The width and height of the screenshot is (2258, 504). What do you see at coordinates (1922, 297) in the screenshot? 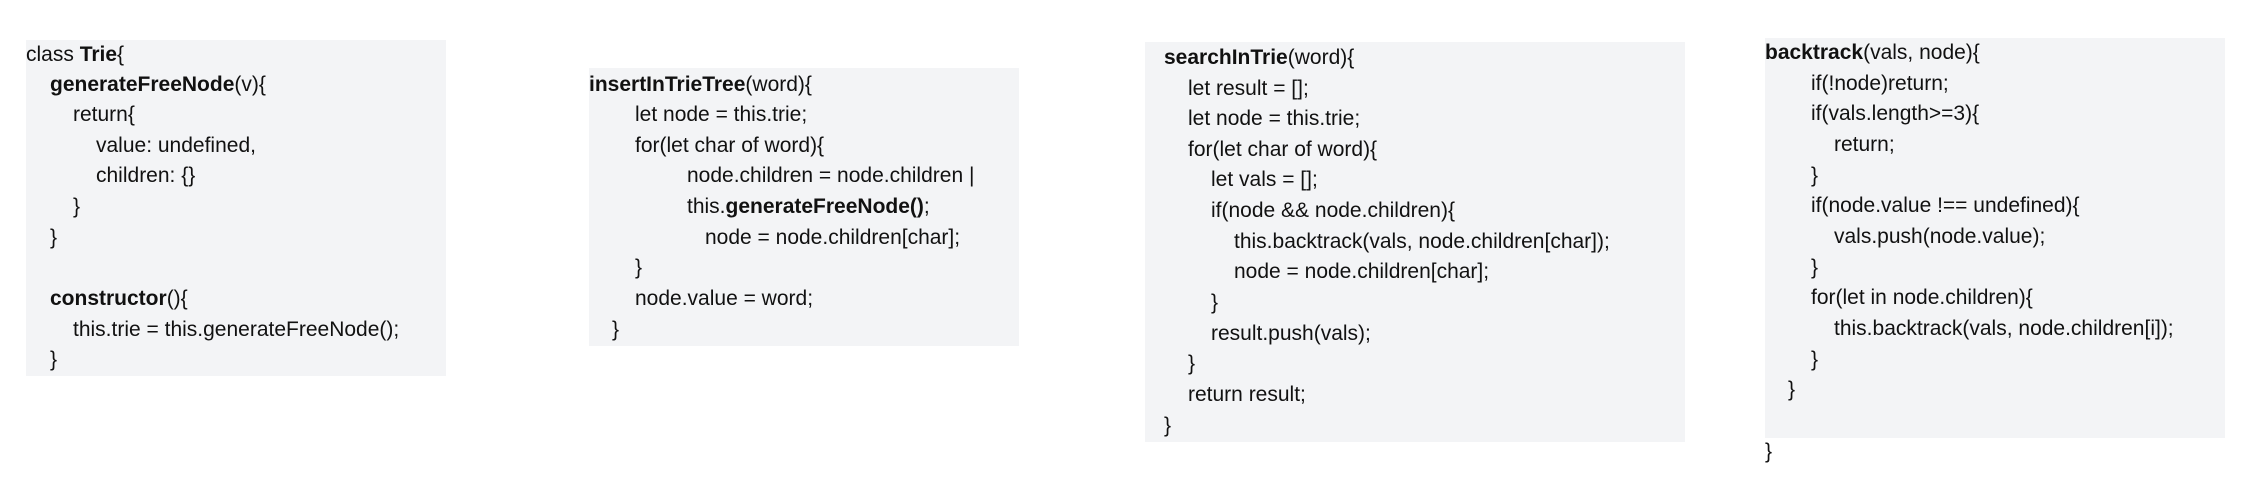
I see `code-line: for(let in node.children){` at bounding box center [1922, 297].